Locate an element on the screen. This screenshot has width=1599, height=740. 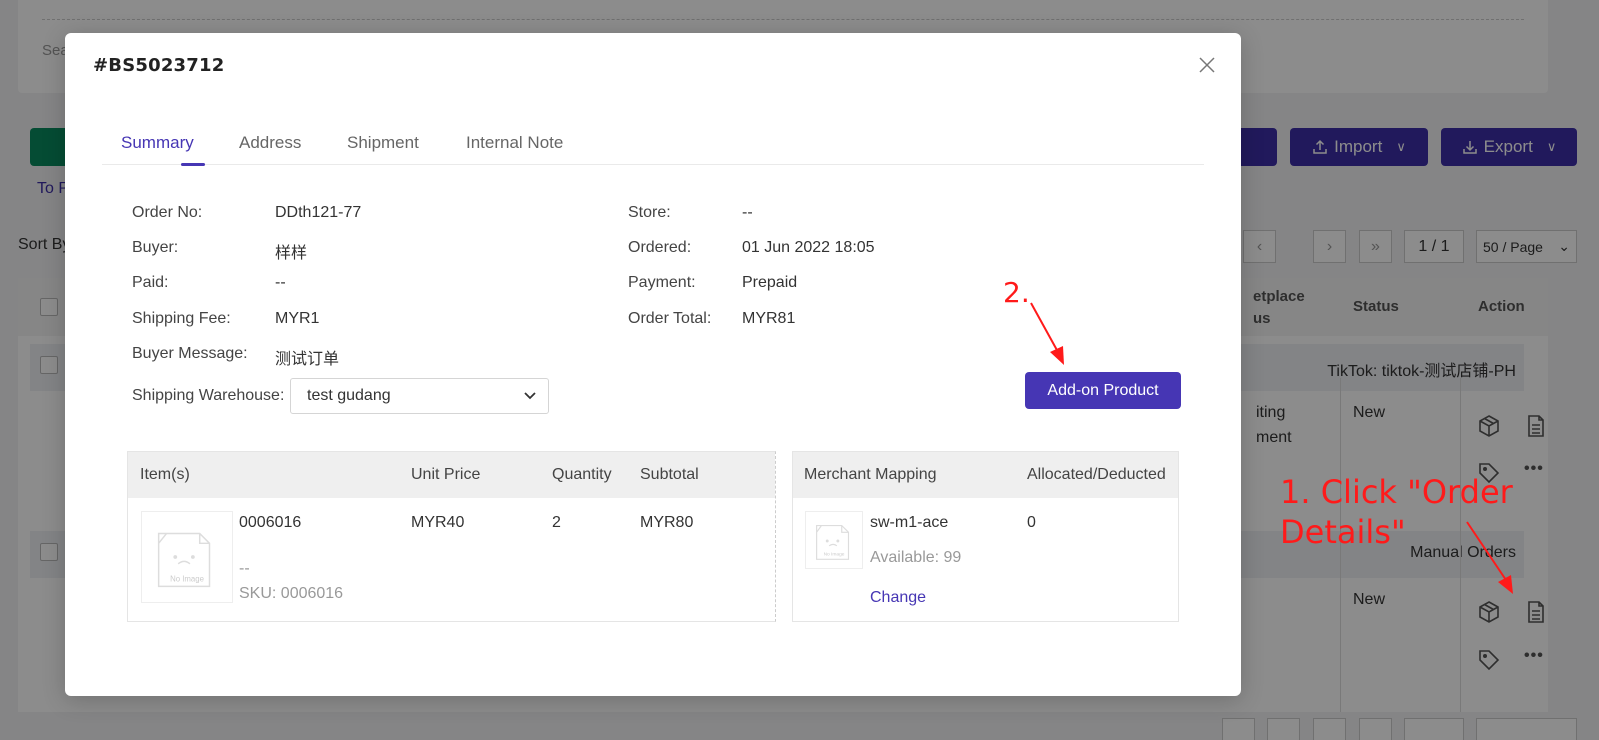
arrow-icon is located at coordinates (1489, 557).